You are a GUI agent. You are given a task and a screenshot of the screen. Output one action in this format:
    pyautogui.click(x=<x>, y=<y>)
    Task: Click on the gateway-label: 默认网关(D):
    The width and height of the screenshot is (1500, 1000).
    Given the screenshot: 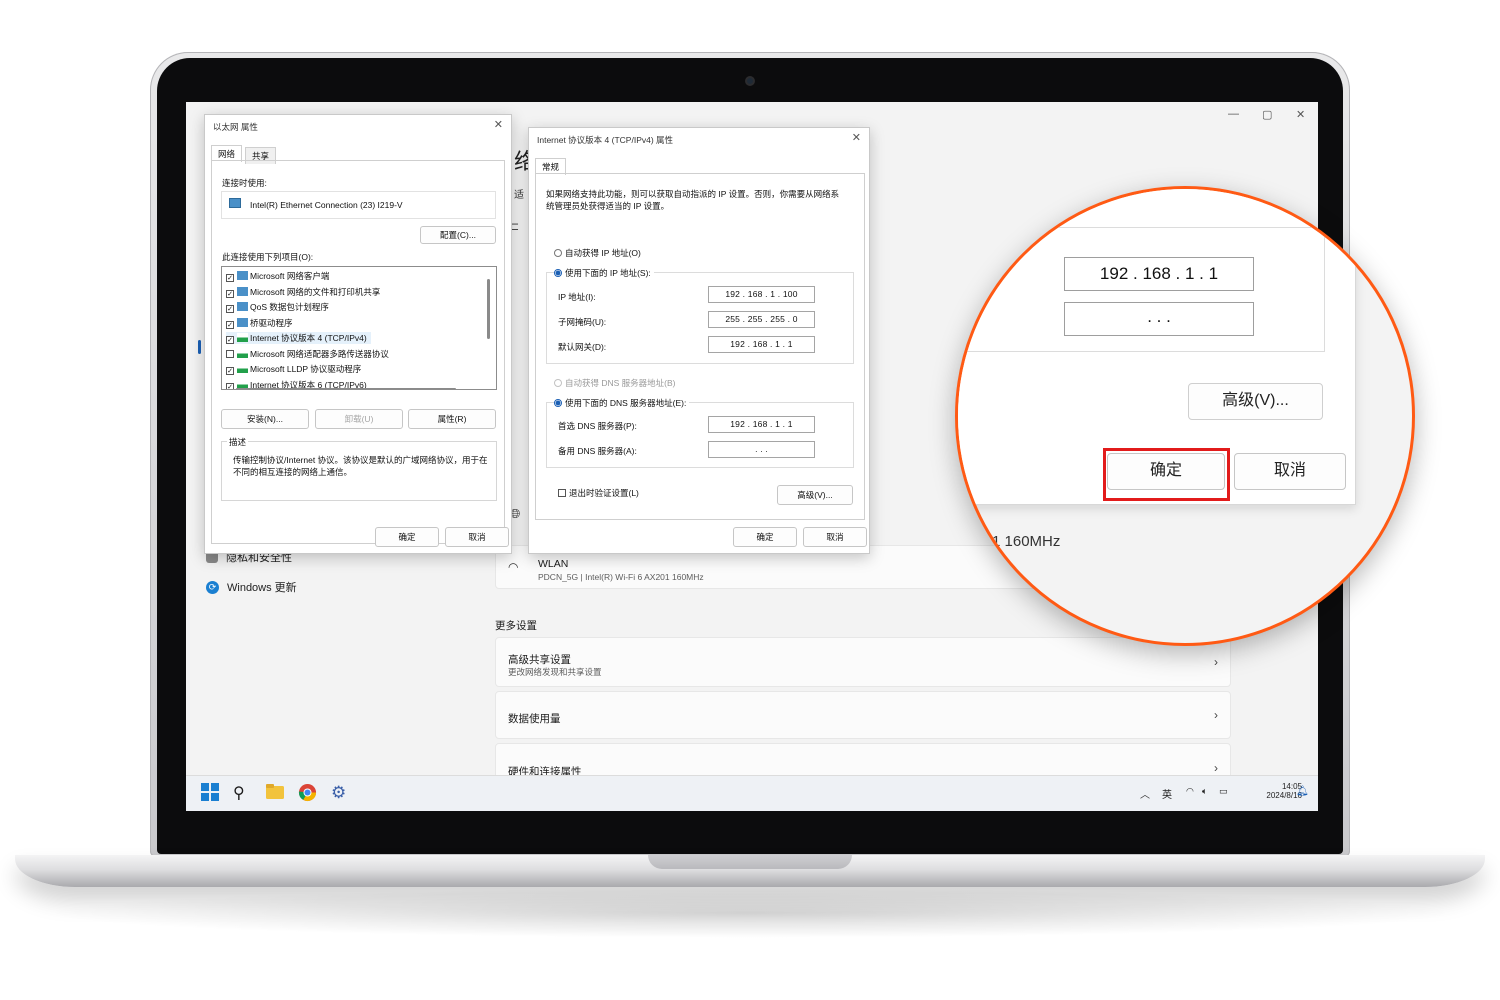 What is the action you would take?
    pyautogui.click(x=582, y=347)
    